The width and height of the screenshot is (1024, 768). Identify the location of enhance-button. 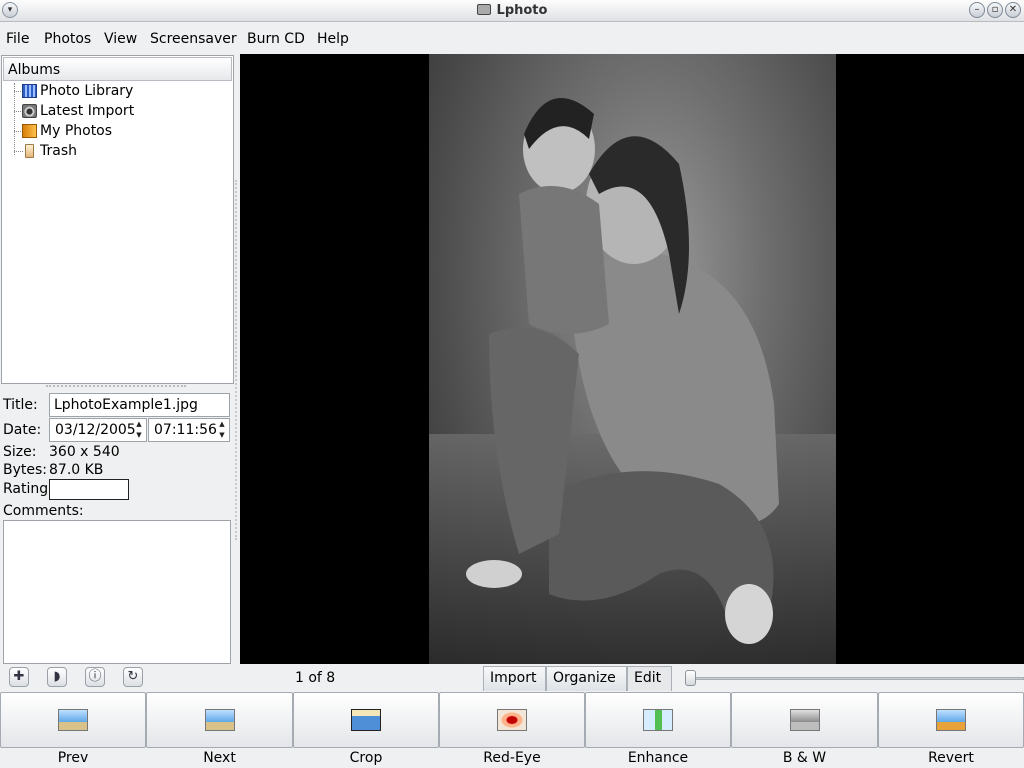
(658, 720).